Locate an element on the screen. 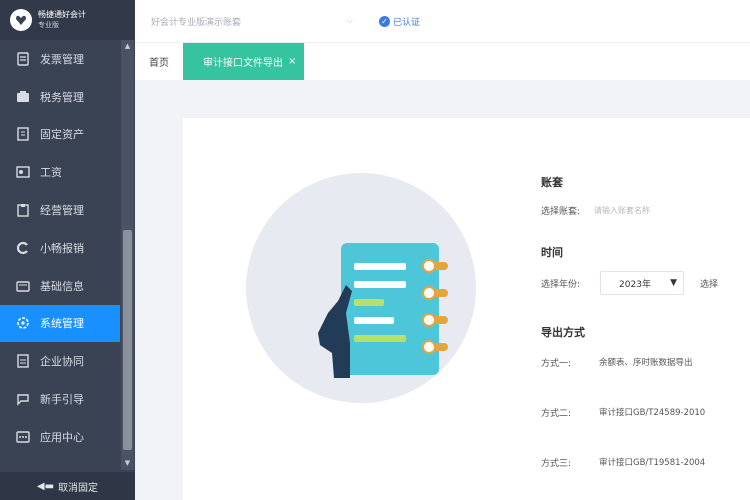 This screenshot has width=750, height=500. sidebar-item-invoice: 发票管理 is located at coordinates (60, 59).